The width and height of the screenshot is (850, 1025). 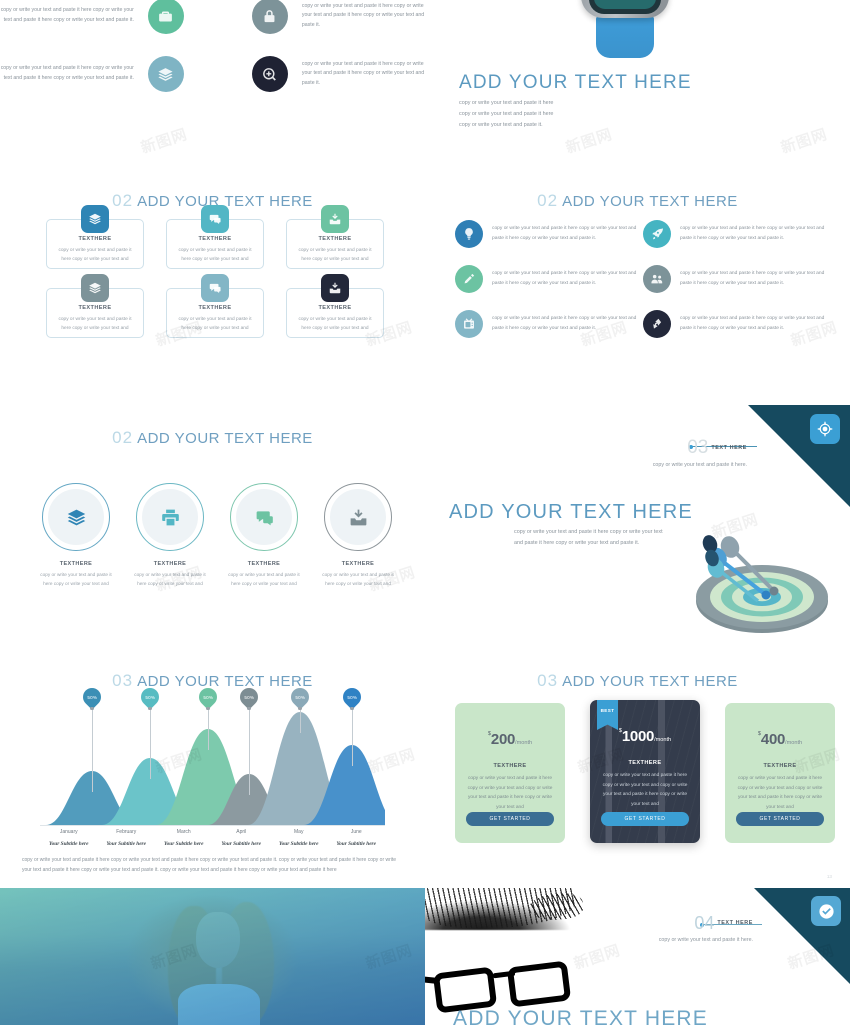 I want to click on x-tick-label: January, so click(x=68, y=832).